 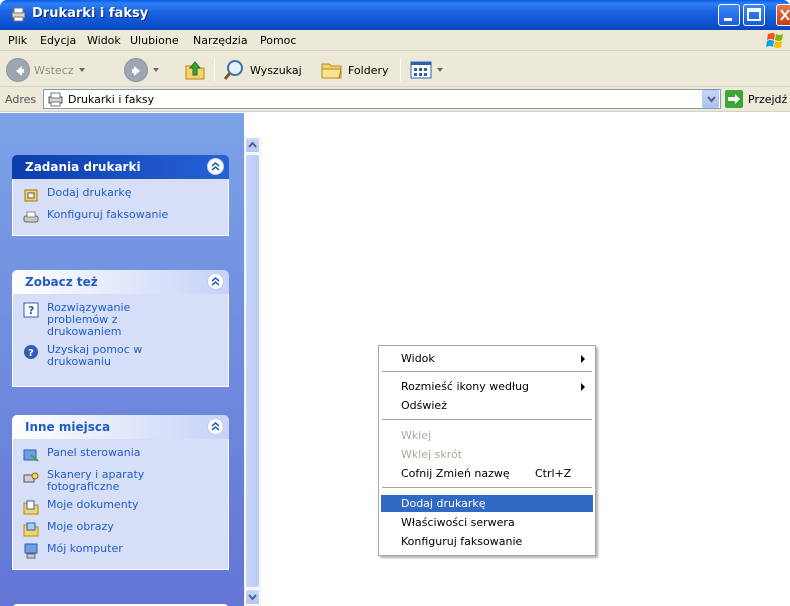 What do you see at coordinates (80, 526) in the screenshot?
I see `place-label: Moje obrazy` at bounding box center [80, 526].